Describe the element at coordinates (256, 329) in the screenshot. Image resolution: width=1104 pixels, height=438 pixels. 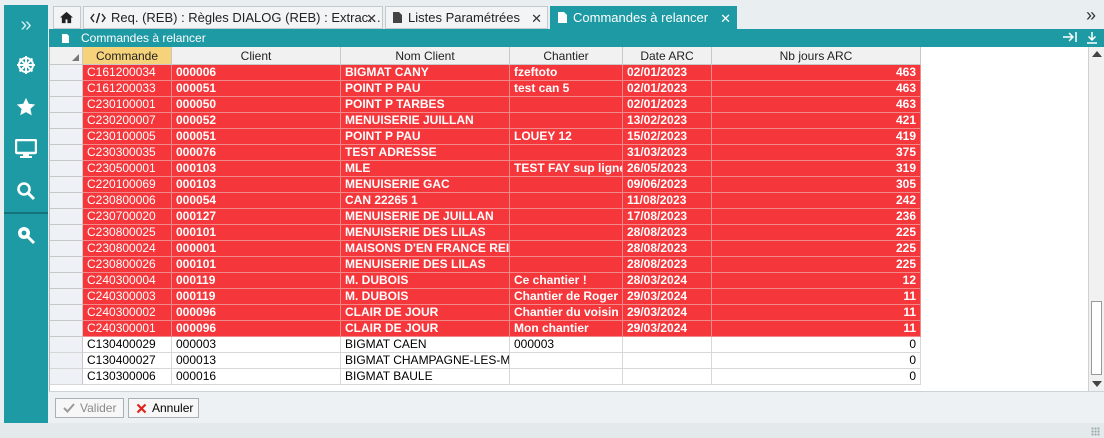
I see `client-cell: 000096` at that location.